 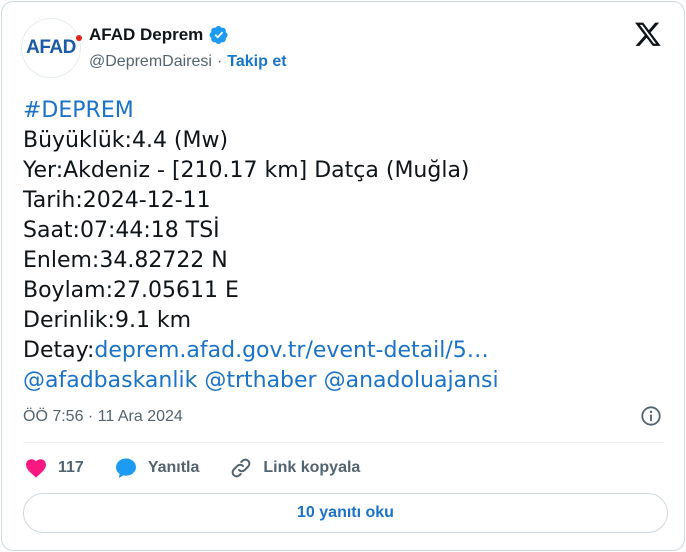 I want to click on mention-trthaber: @trthaber, so click(x=260, y=380).